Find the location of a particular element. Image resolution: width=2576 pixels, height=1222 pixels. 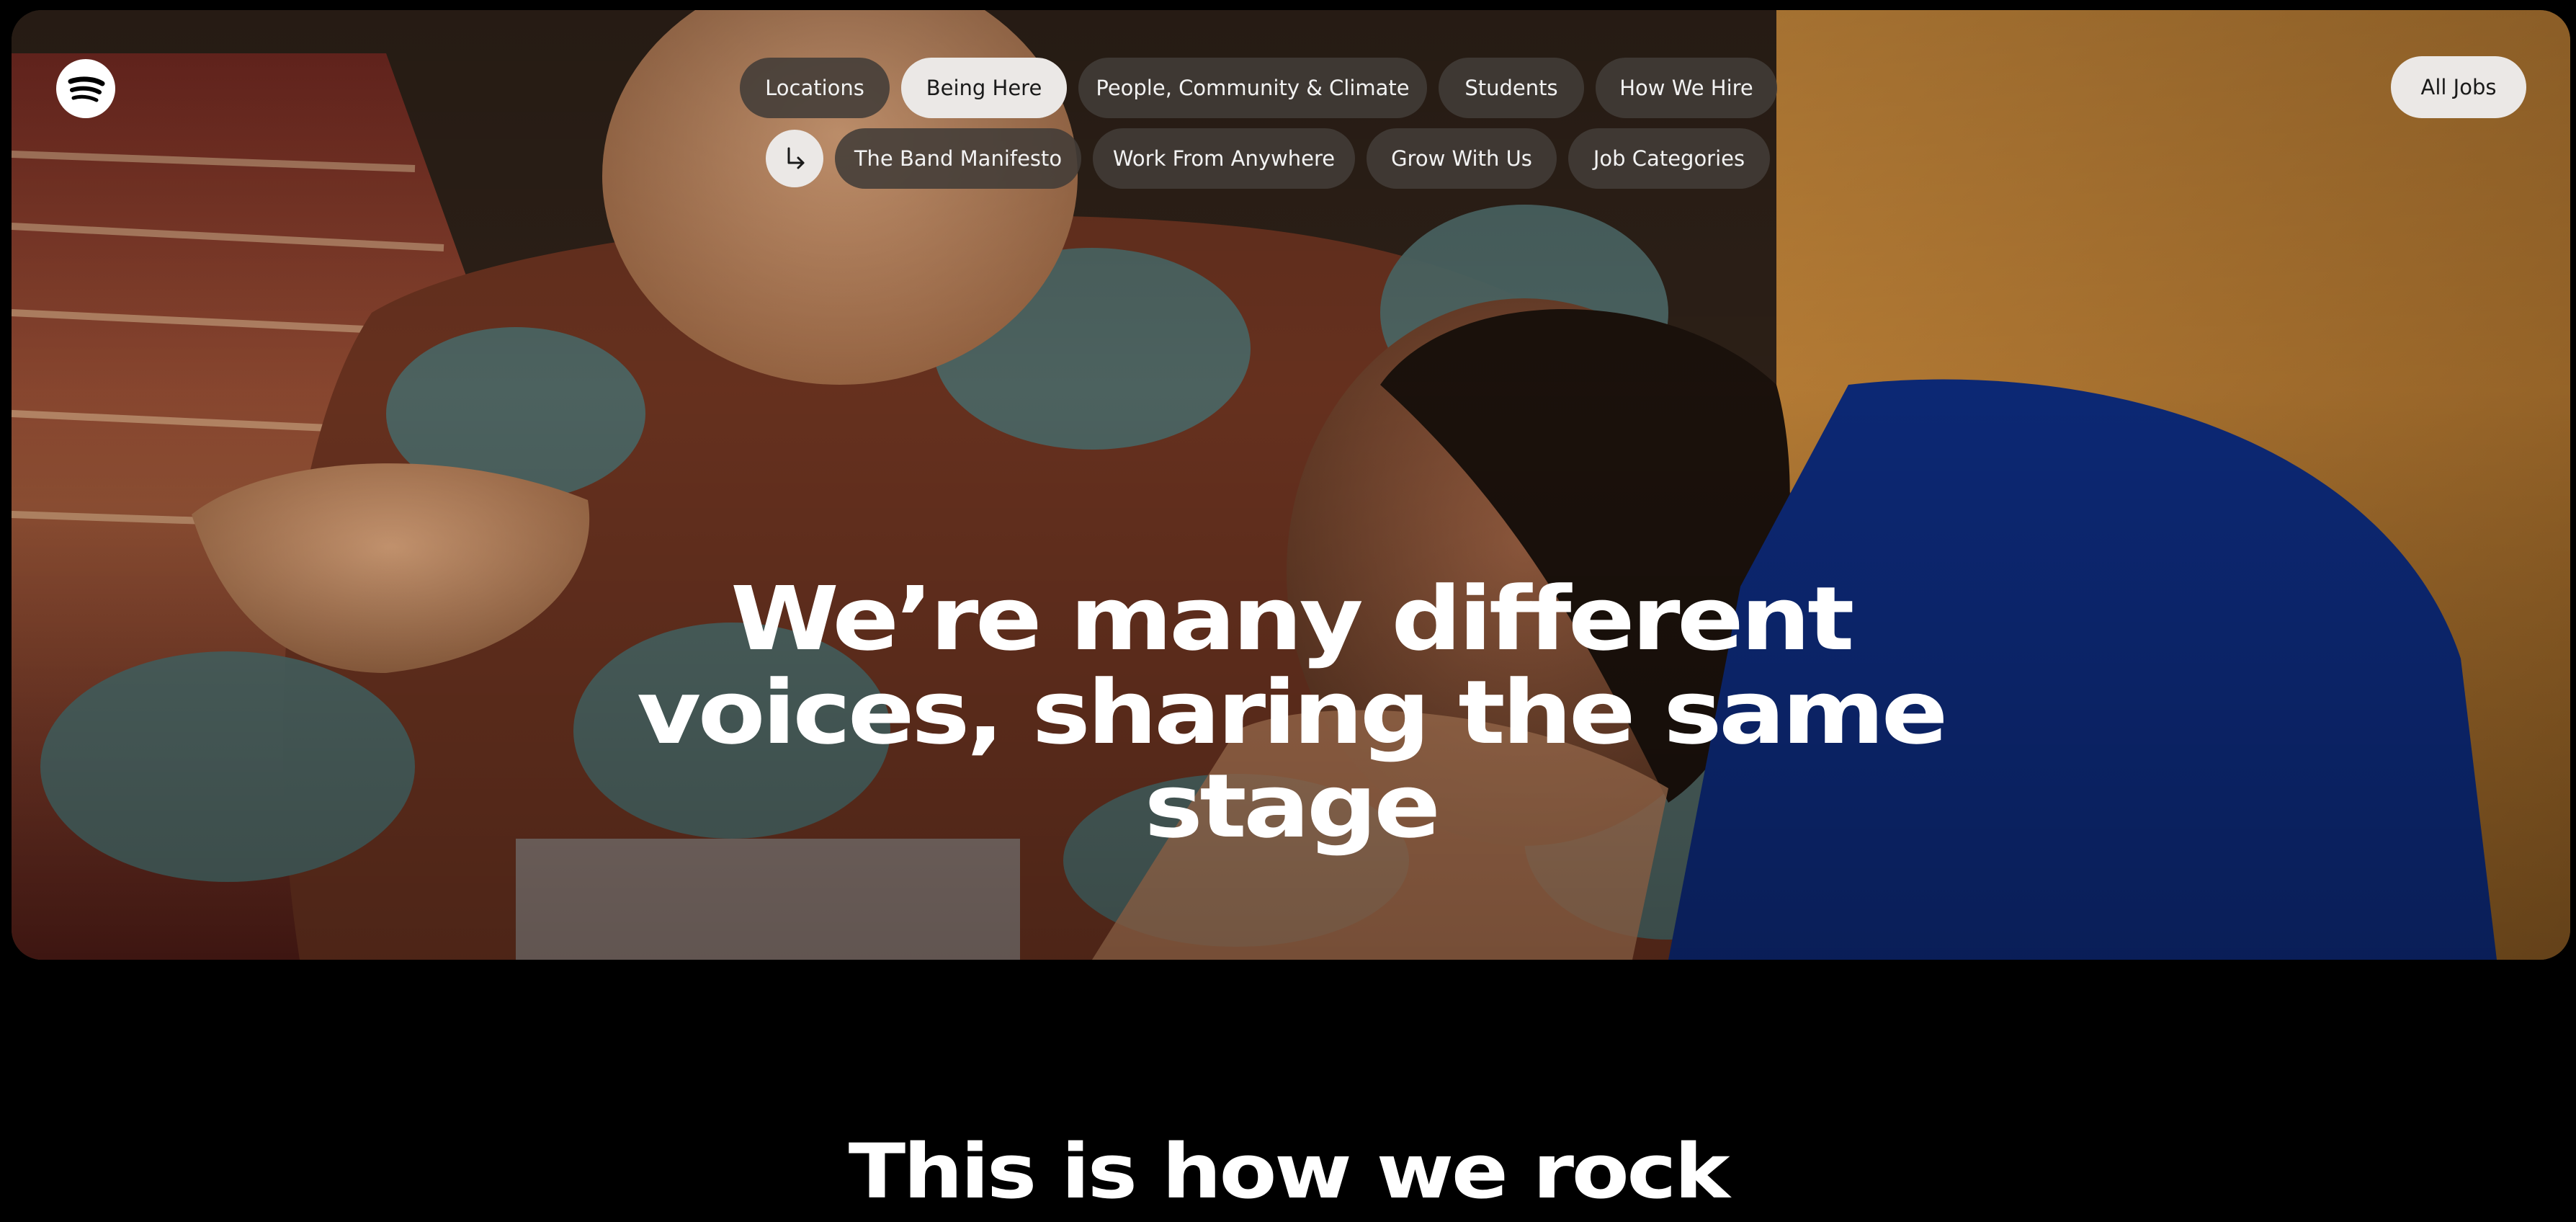

nav-work-from-anywhere: Work From Anywhere is located at coordinates (1224, 158).